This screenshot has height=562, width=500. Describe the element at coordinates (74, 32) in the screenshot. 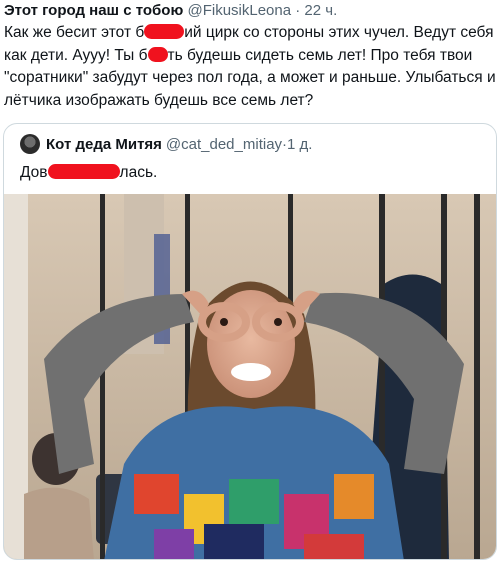

I see `tweet-text-part: Как же бесит этот б` at that location.